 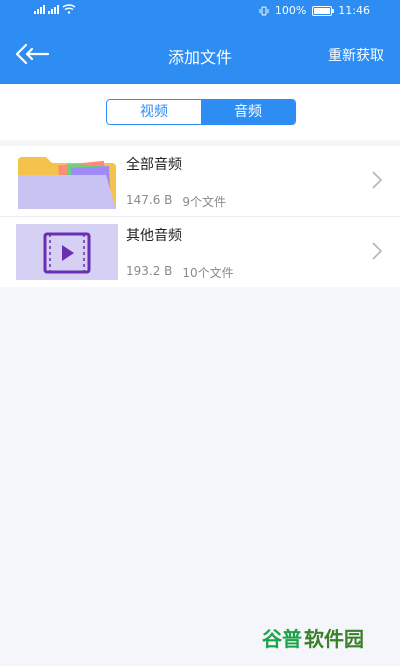 What do you see at coordinates (180, 272) in the screenshot?
I see `folder-meta: 193.2 B 10个文件` at bounding box center [180, 272].